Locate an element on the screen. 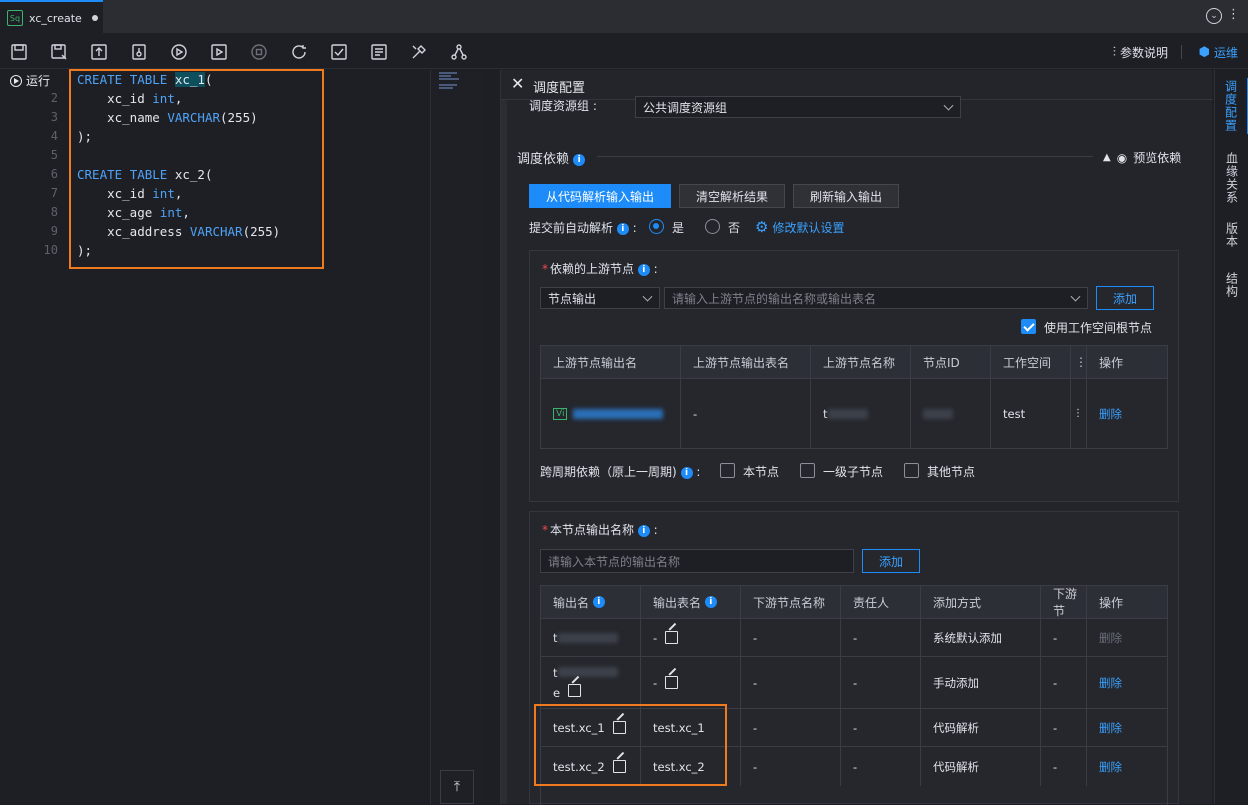  arrow-up-icon: ⤒ is located at coordinates (457, 787).